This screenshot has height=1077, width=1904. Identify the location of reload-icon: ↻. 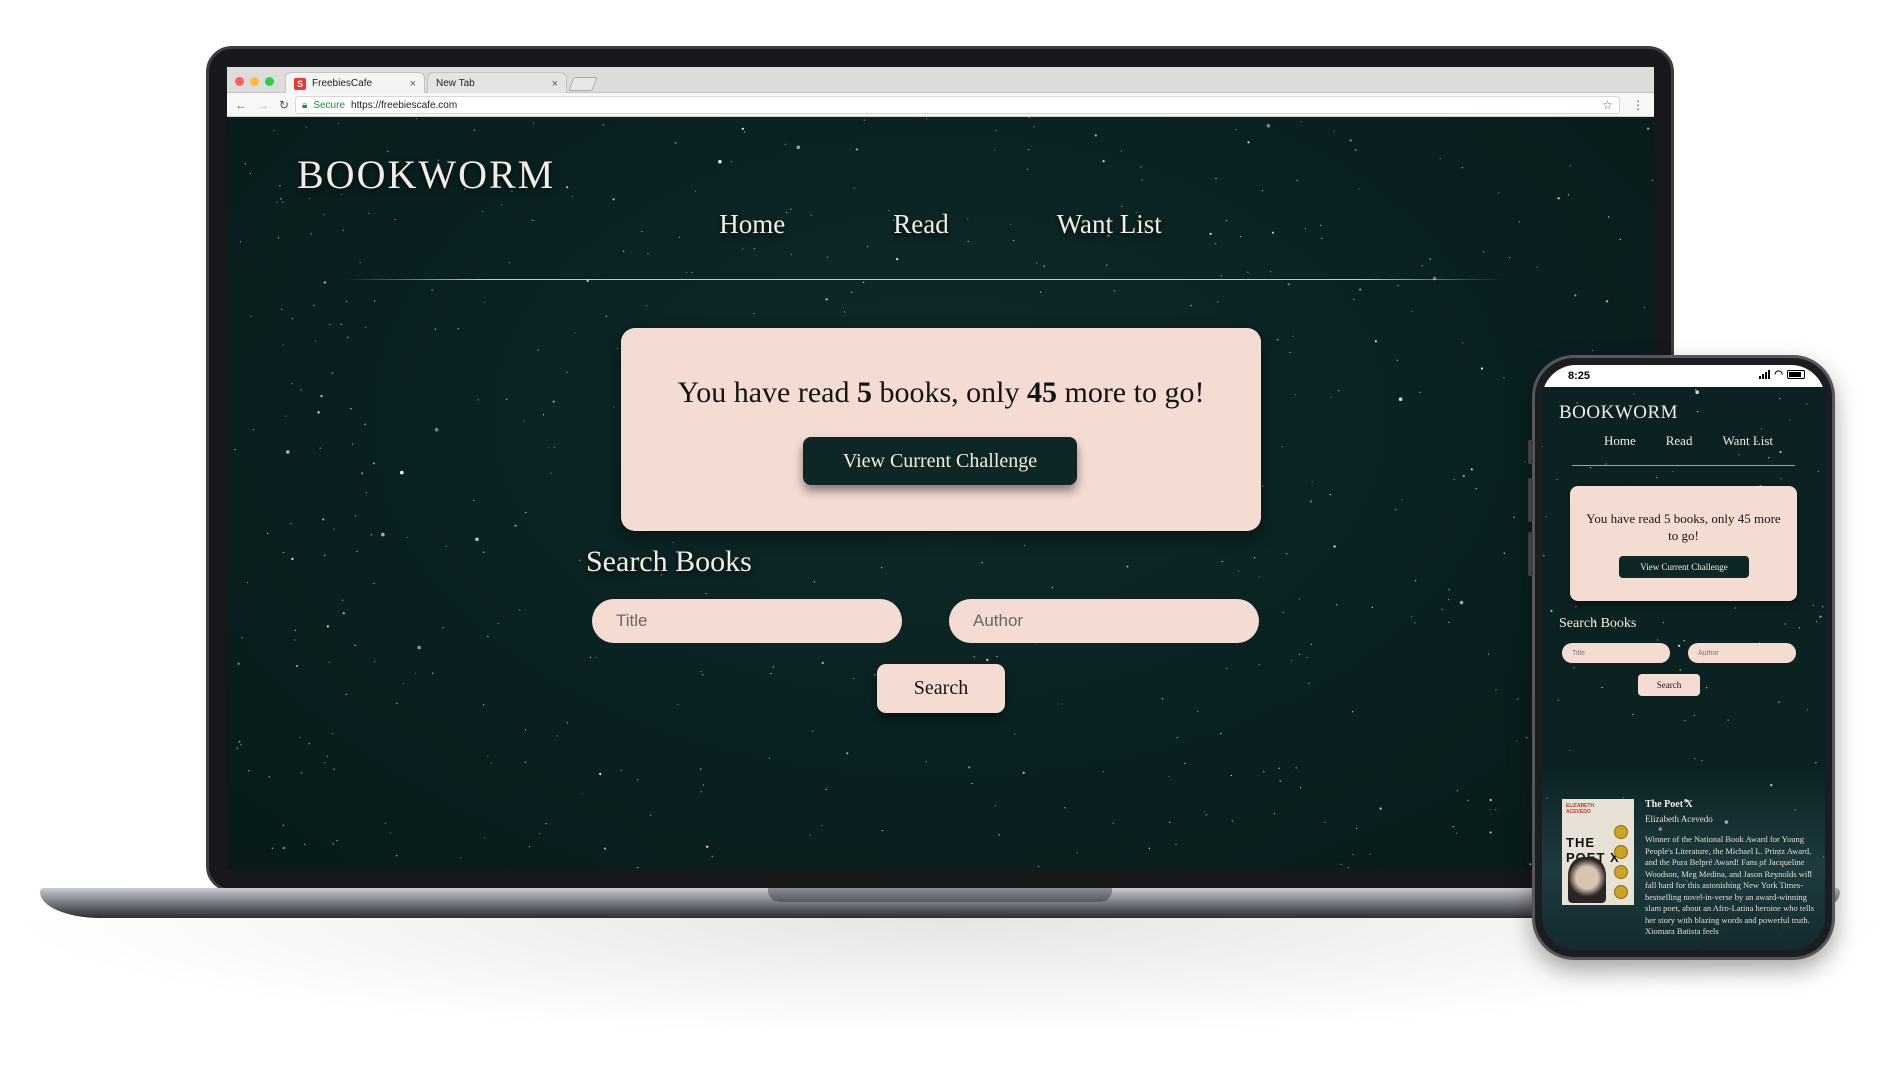
(284, 105).